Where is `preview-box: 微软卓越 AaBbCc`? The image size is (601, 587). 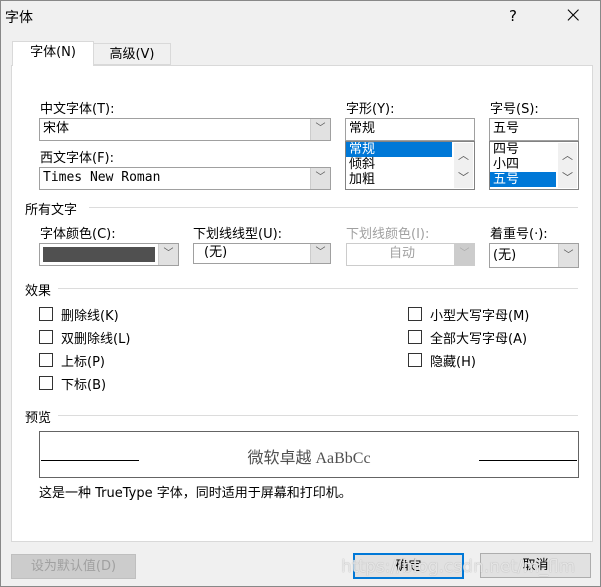
preview-box: 微软卓越 AaBbCc is located at coordinates (309, 454).